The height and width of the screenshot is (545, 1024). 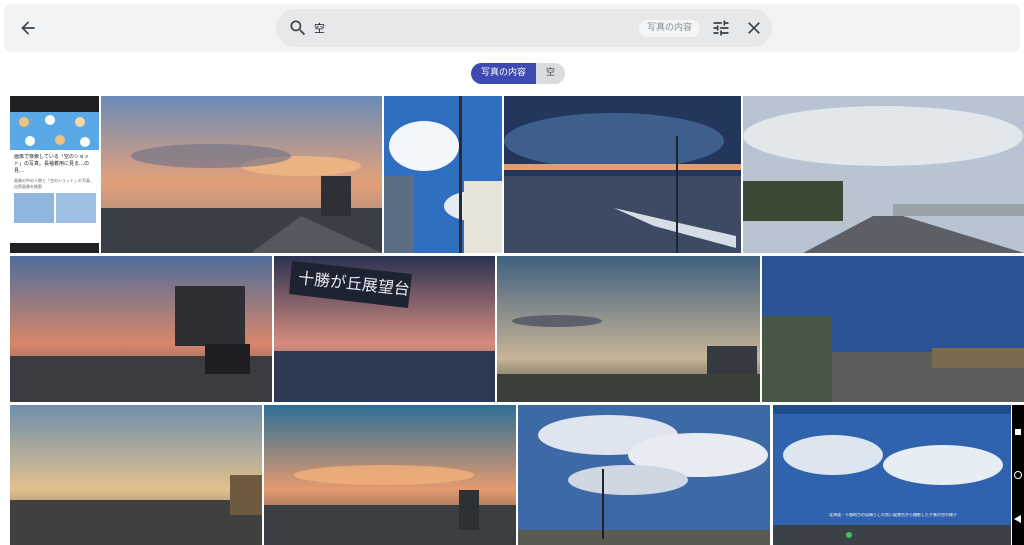 What do you see at coordinates (54, 183) in the screenshot?
I see `thumbnail-subtitle: 画像の中の人物と「空のショット」の写真、自然画像を検索` at bounding box center [54, 183].